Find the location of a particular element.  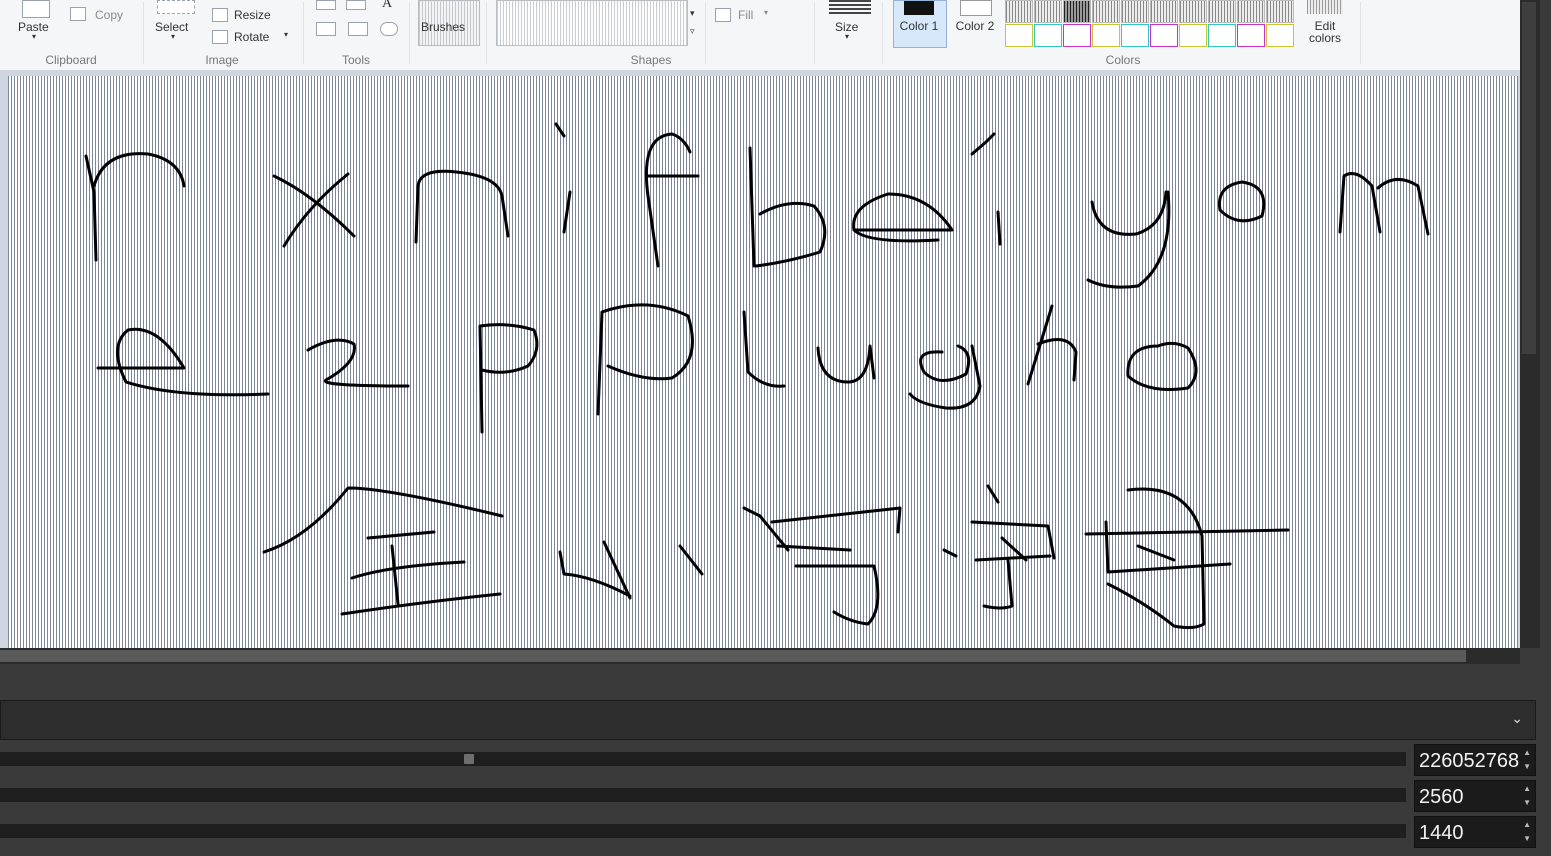

color2-label: Color 2 is located at coordinates (975, 26).